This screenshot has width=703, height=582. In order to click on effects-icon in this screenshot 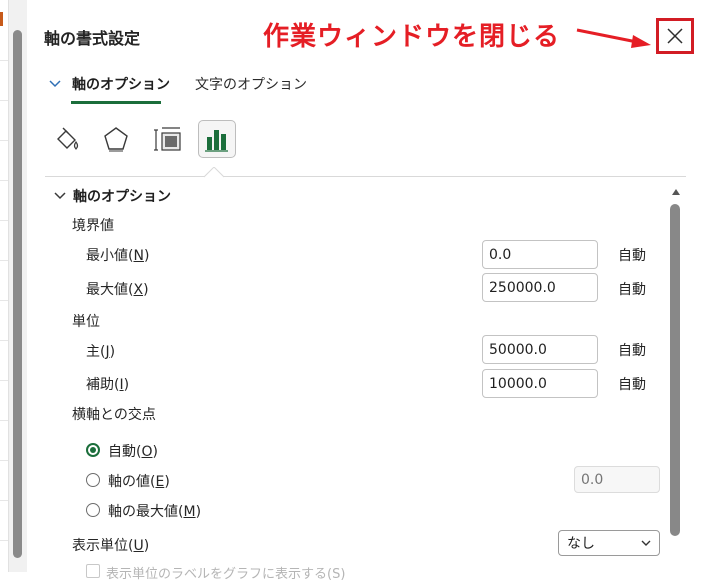, I will do `click(116, 139)`.